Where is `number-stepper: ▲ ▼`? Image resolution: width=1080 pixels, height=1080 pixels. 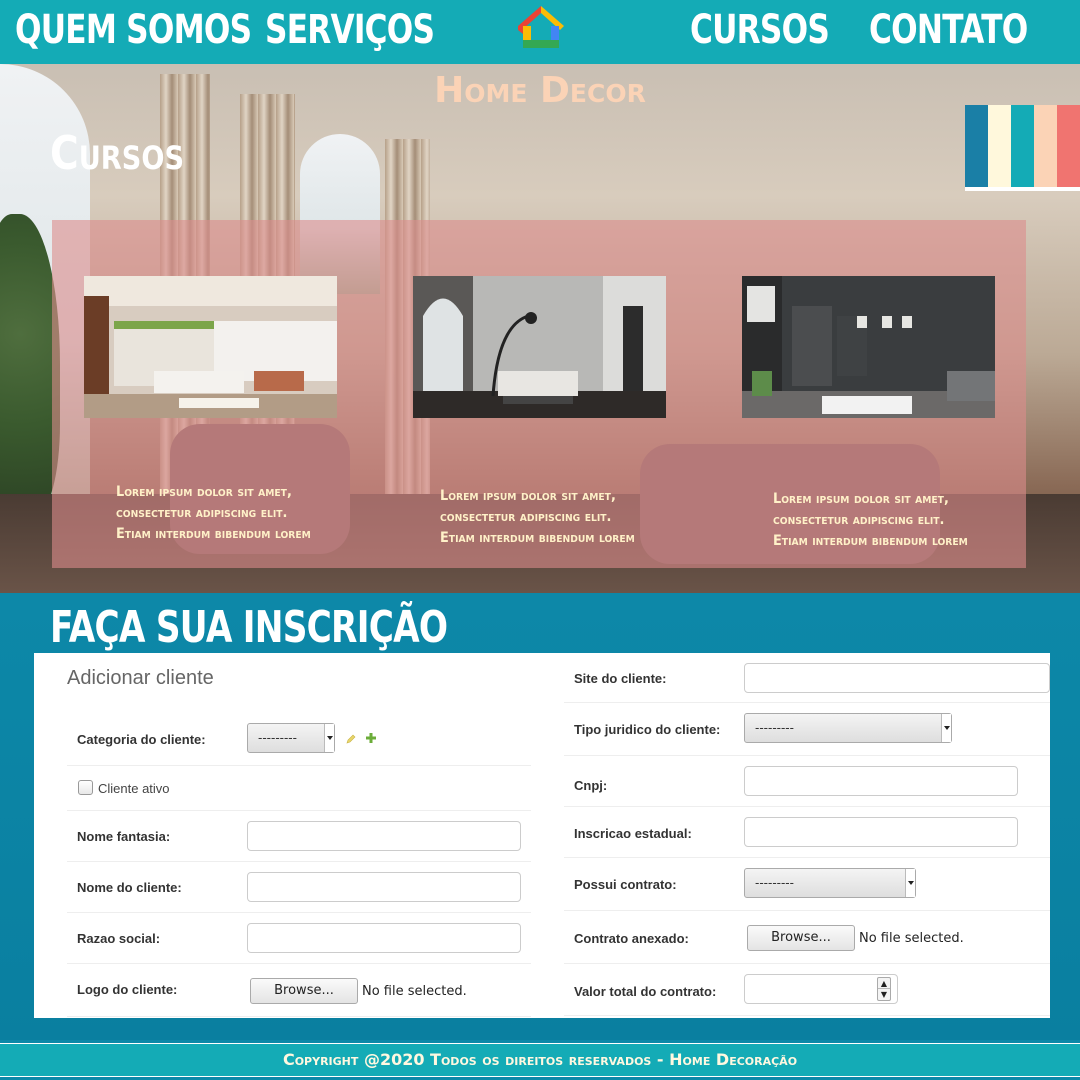
number-stepper: ▲ ▼ is located at coordinates (884, 989).